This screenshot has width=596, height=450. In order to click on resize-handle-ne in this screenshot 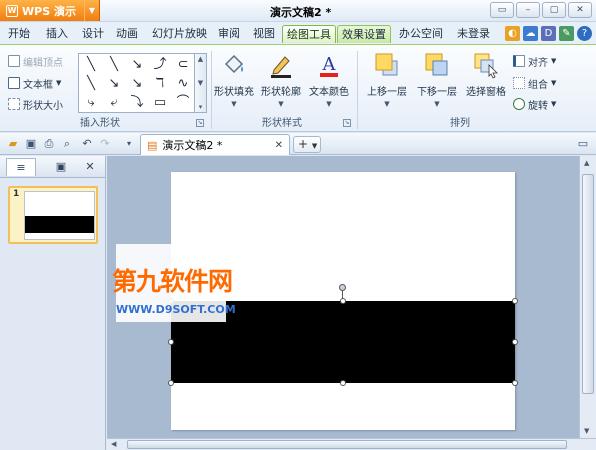, I will do `click(515, 301)`.